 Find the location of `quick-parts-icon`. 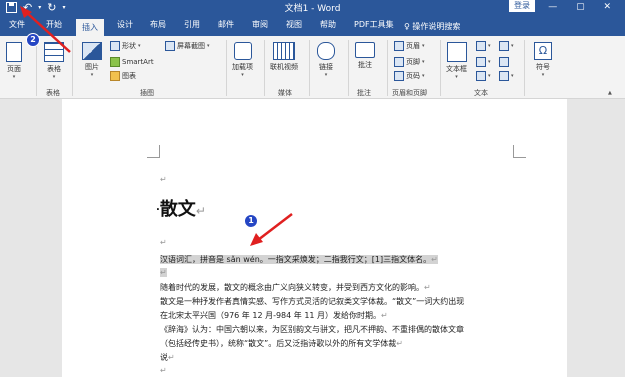

quick-parts-icon is located at coordinates (481, 46).